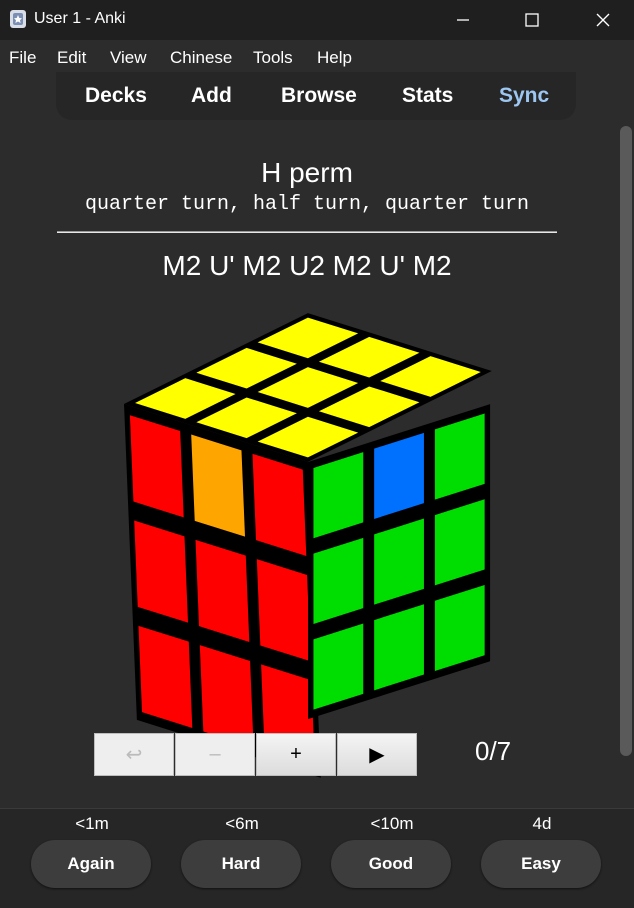 The image size is (634, 908). What do you see at coordinates (215, 754) in the screenshot?
I see `step-minus-button: –` at bounding box center [215, 754].